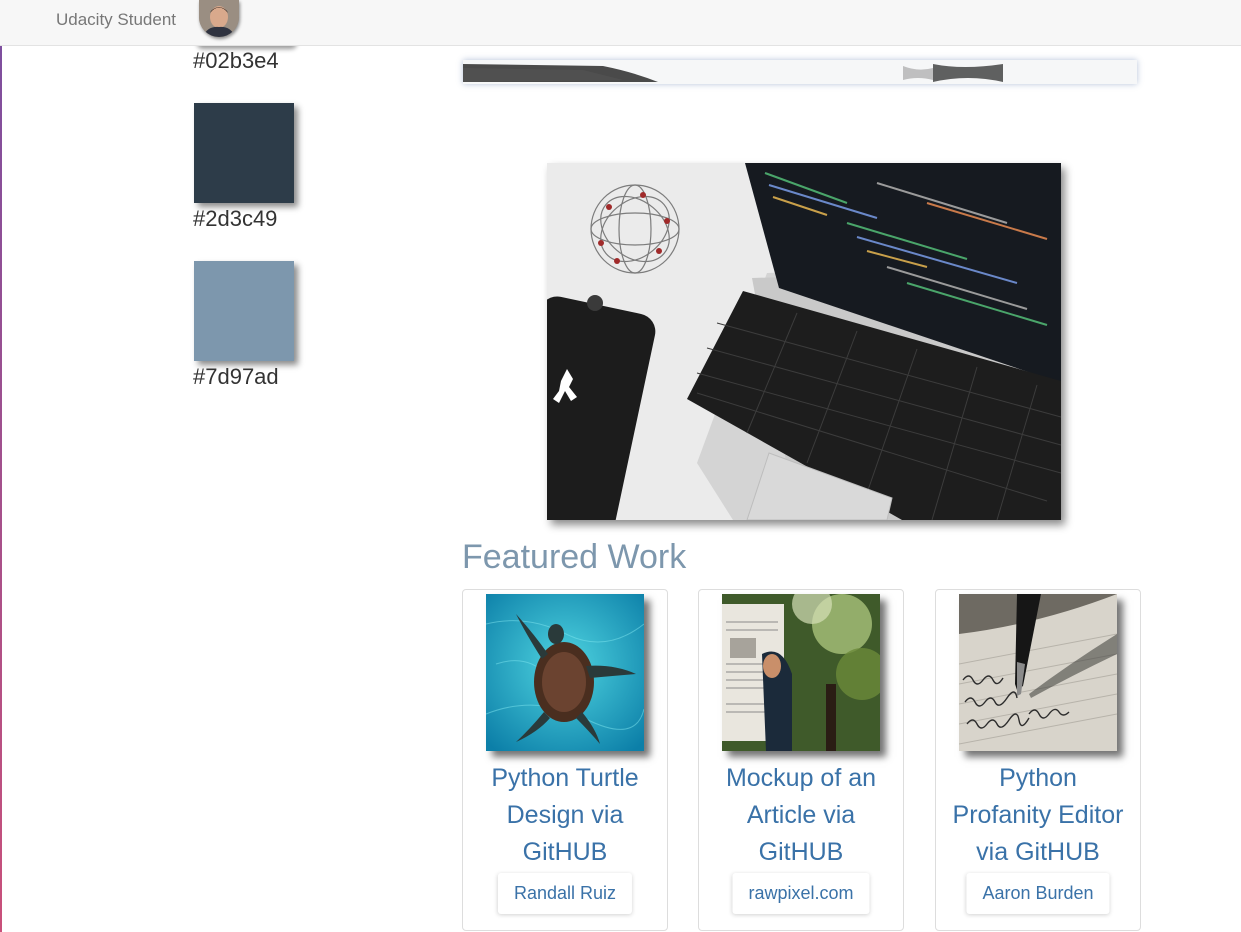 The height and width of the screenshot is (932, 1241). I want to click on project-title: Python Profanity Editor via GitHUB, so click(1038, 815).